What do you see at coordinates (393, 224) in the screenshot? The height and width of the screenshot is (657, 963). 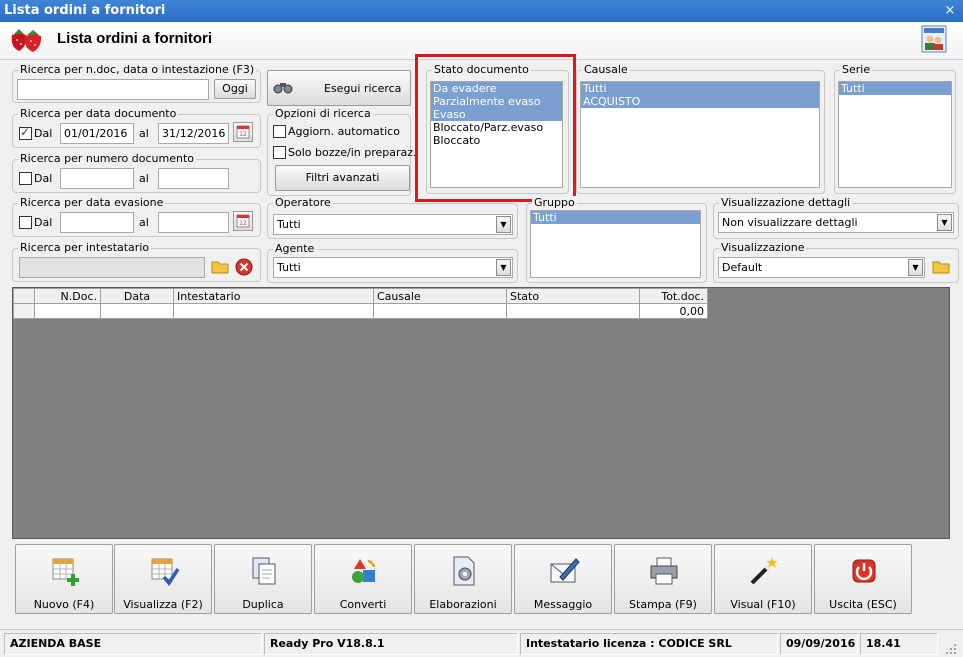 I see `operatore-select: Tutti ▼` at bounding box center [393, 224].